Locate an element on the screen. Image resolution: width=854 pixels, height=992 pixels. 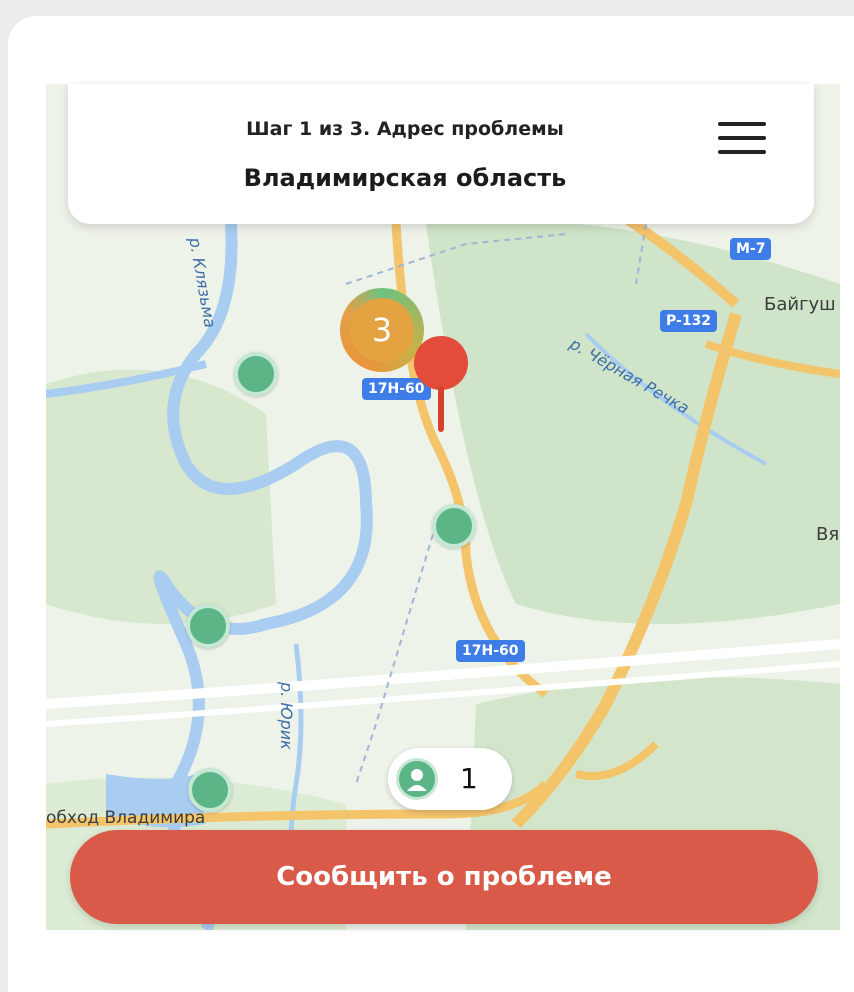
marker-pin-icon is located at coordinates (441, 386).